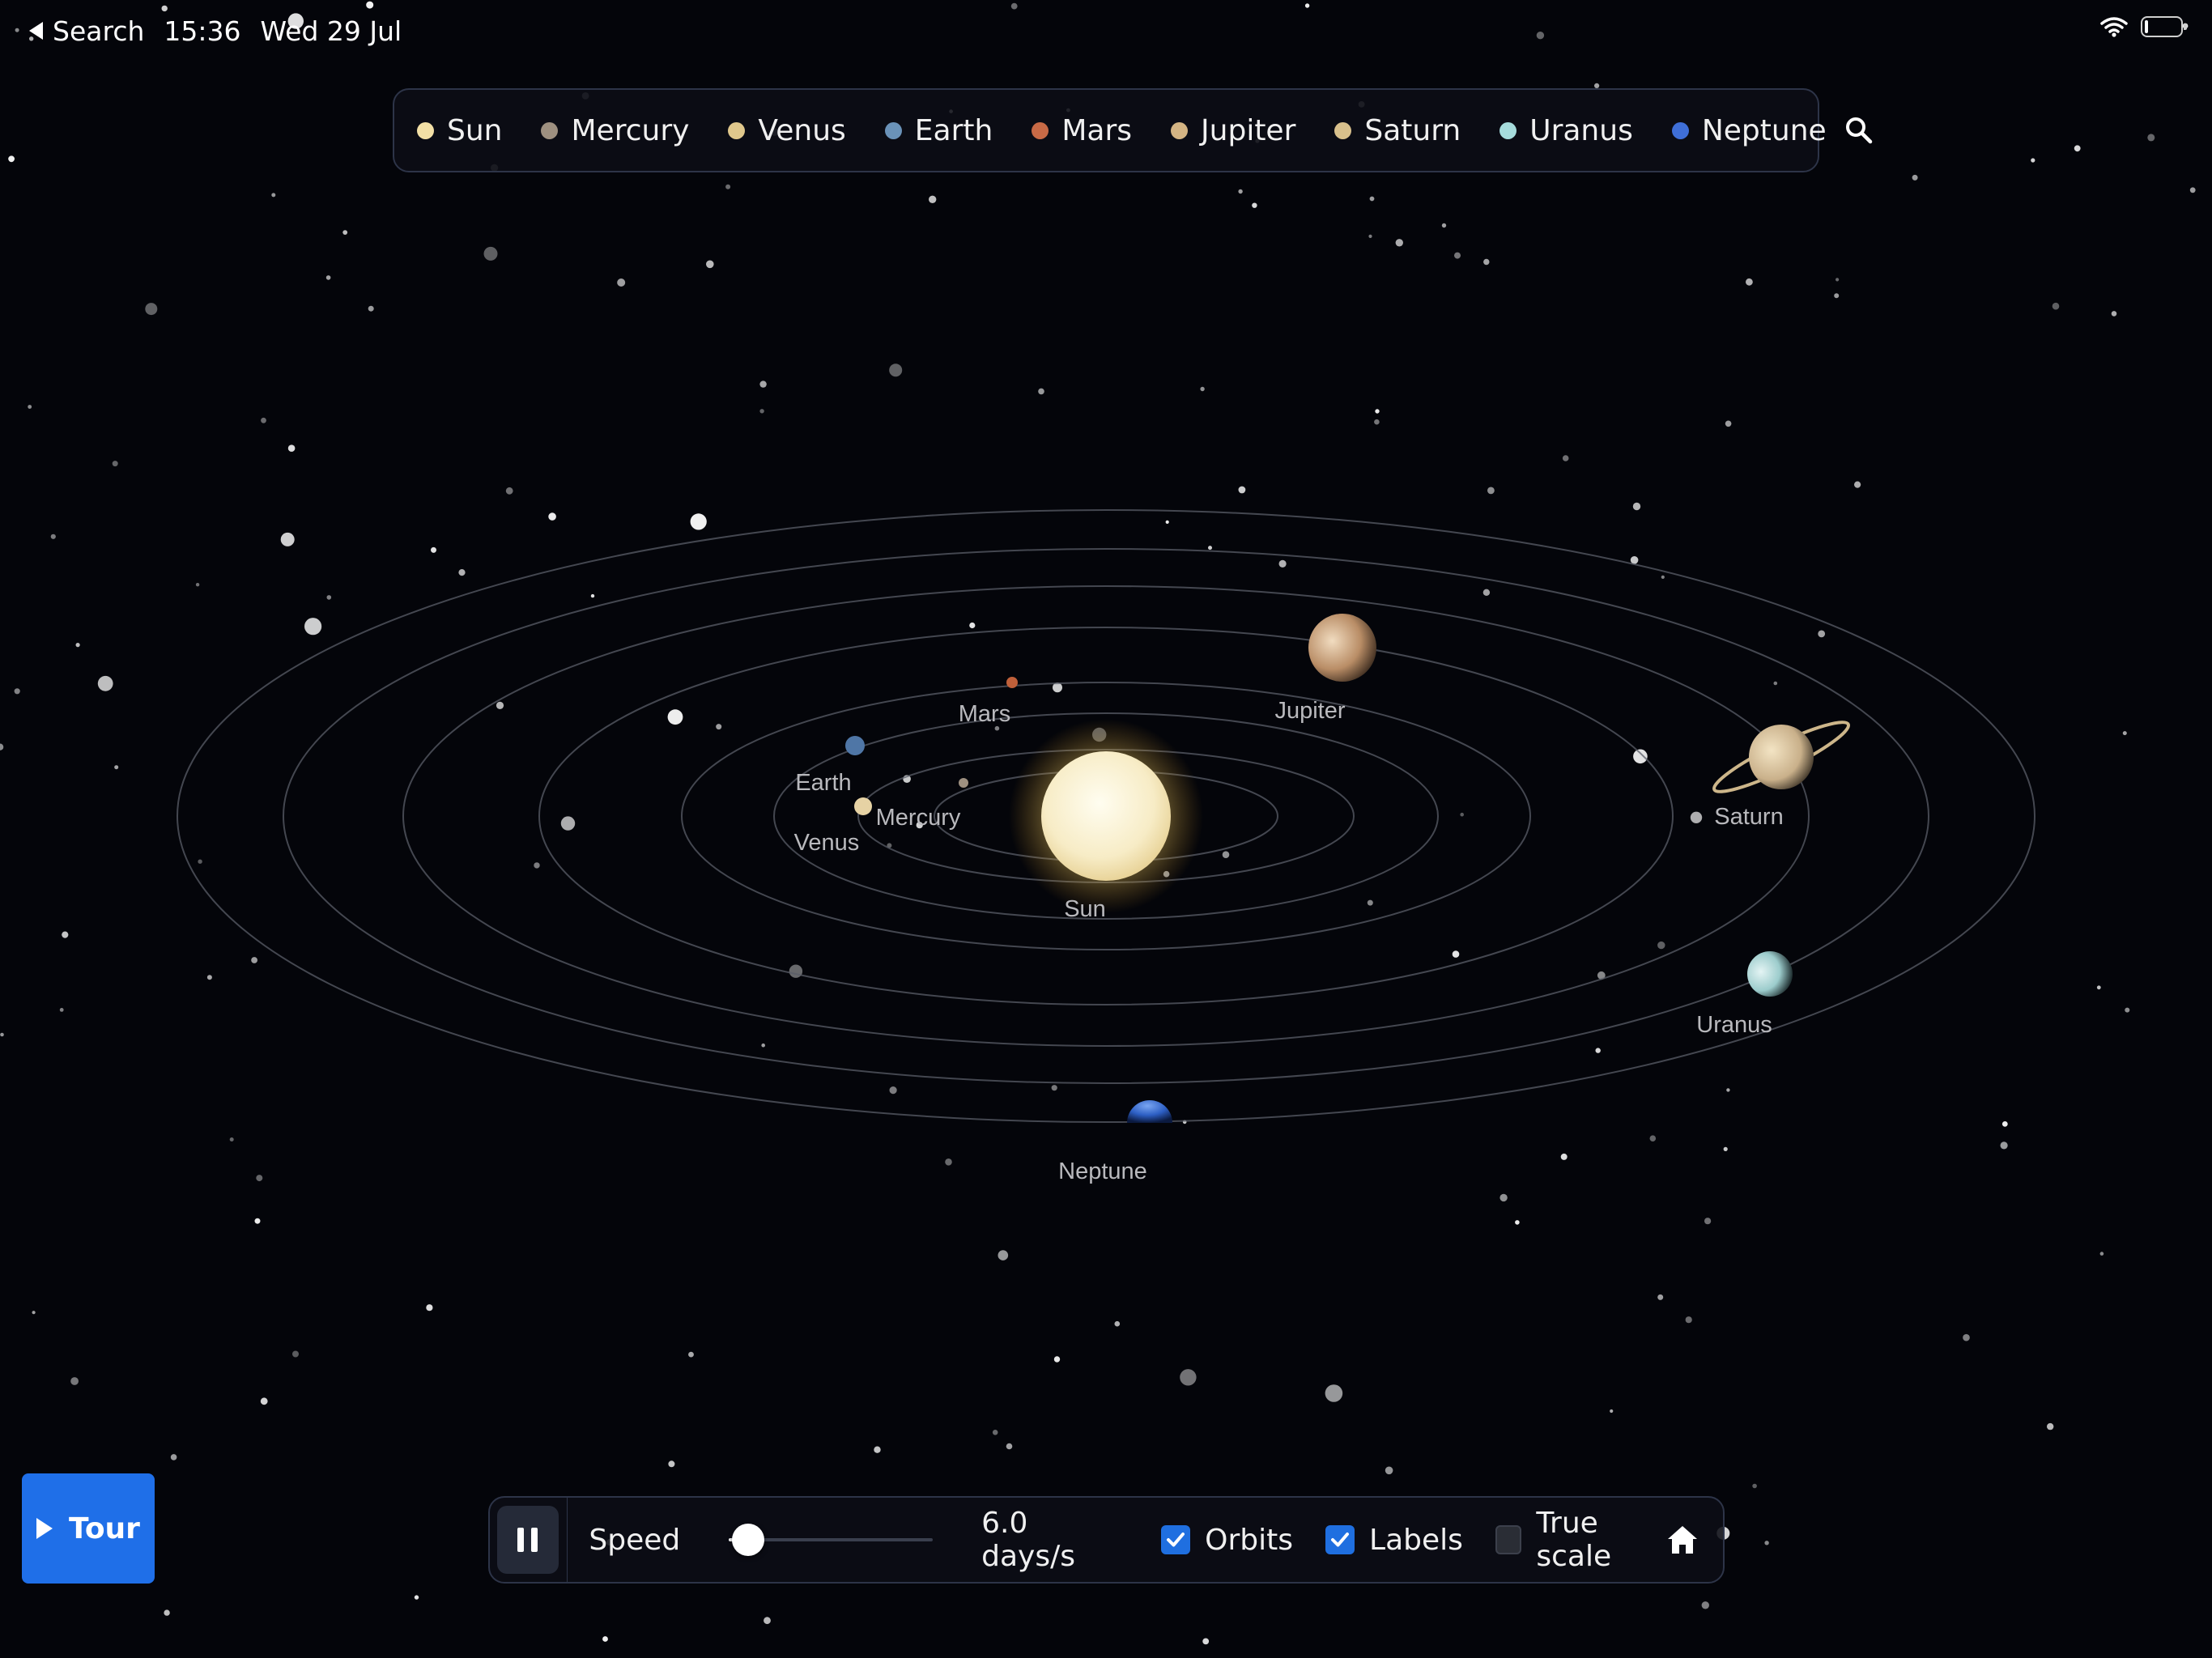  I want to click on mercury-dot-icon, so click(550, 130).